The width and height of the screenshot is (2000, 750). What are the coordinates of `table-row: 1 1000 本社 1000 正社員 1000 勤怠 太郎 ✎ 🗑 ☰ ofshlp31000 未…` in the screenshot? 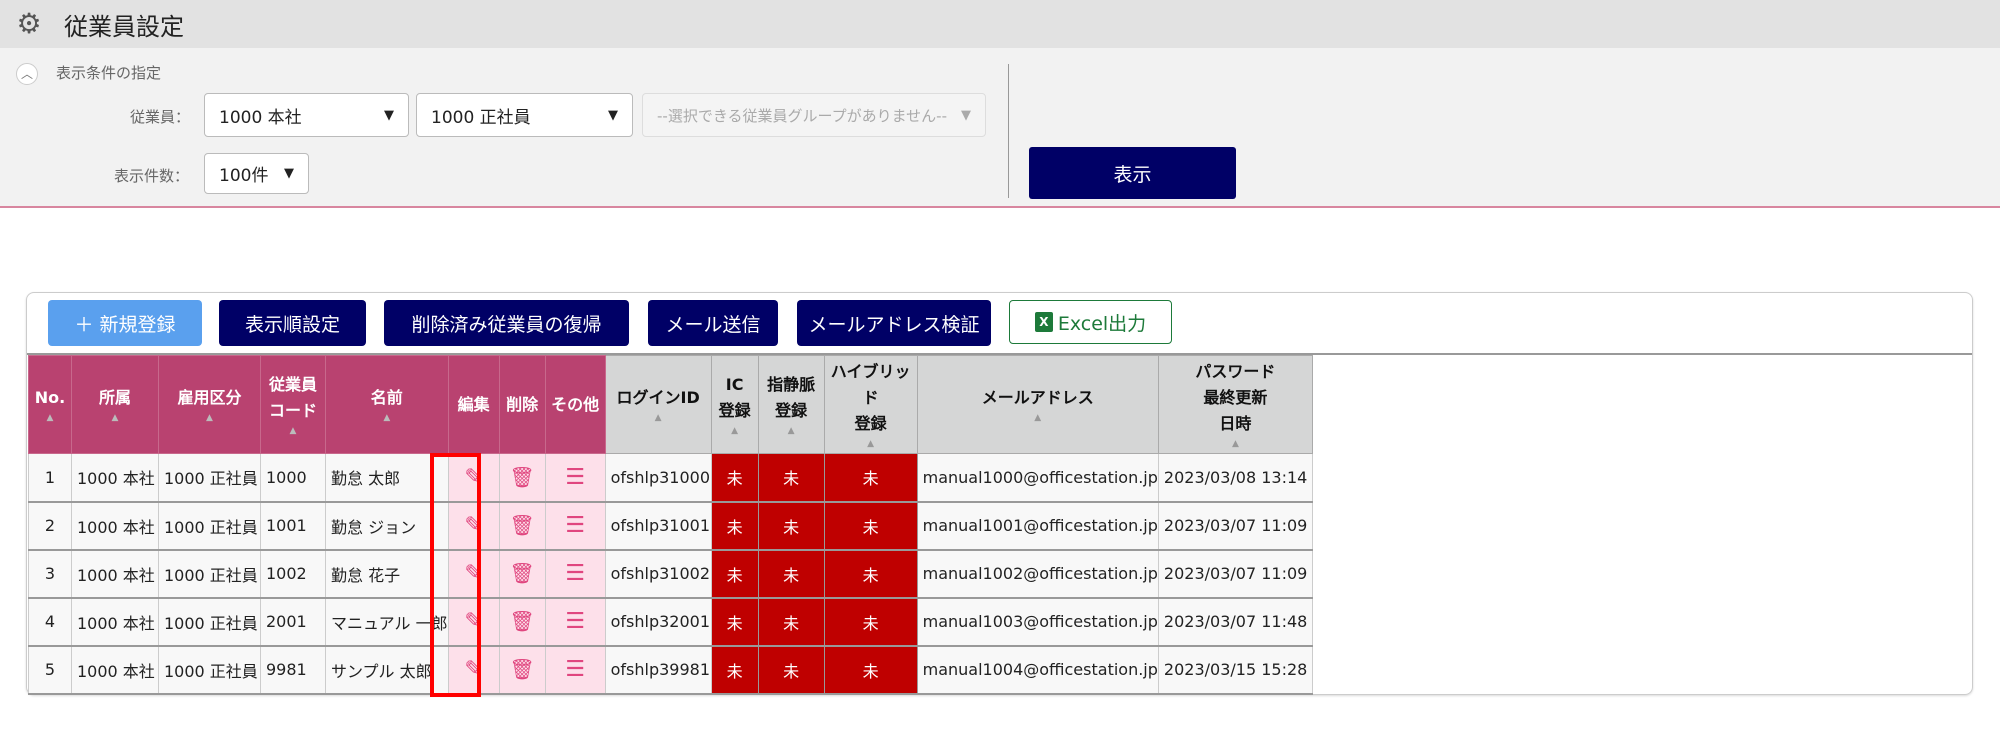 It's located at (670, 478).